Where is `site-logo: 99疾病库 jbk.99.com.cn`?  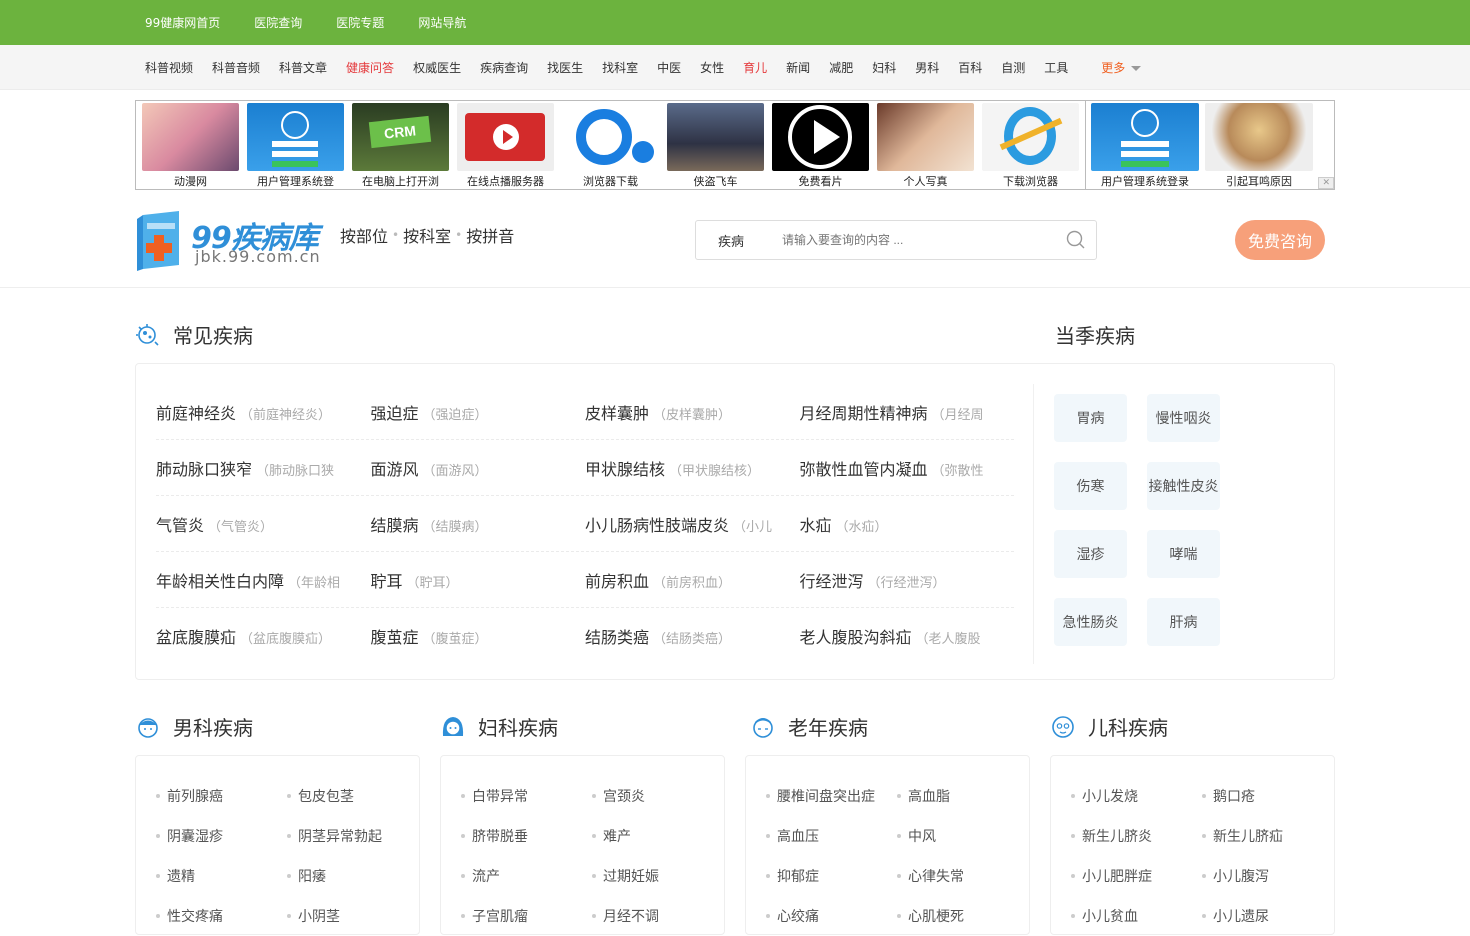 site-logo: 99疾病库 jbk.99.com.cn is located at coordinates (230, 241).